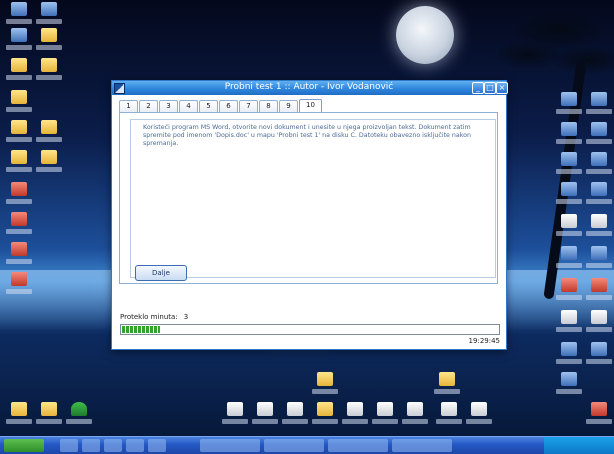 This screenshot has height=454, width=614. I want to click on start-button, so click(24, 445).